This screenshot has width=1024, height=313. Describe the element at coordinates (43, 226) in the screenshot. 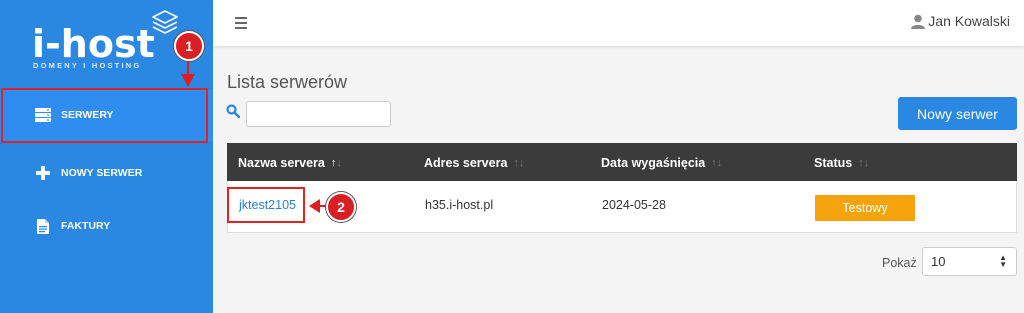

I see `document-icon` at that location.